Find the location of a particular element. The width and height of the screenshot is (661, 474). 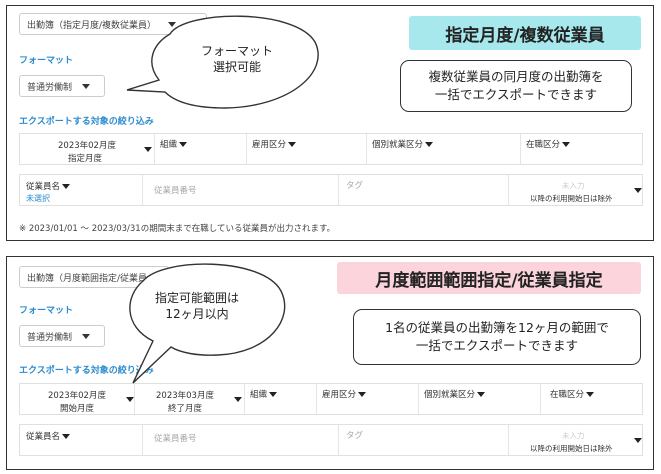

description-line: 1名の従業員の出勤簿を12ヶ月の範囲で is located at coordinates (497, 327).